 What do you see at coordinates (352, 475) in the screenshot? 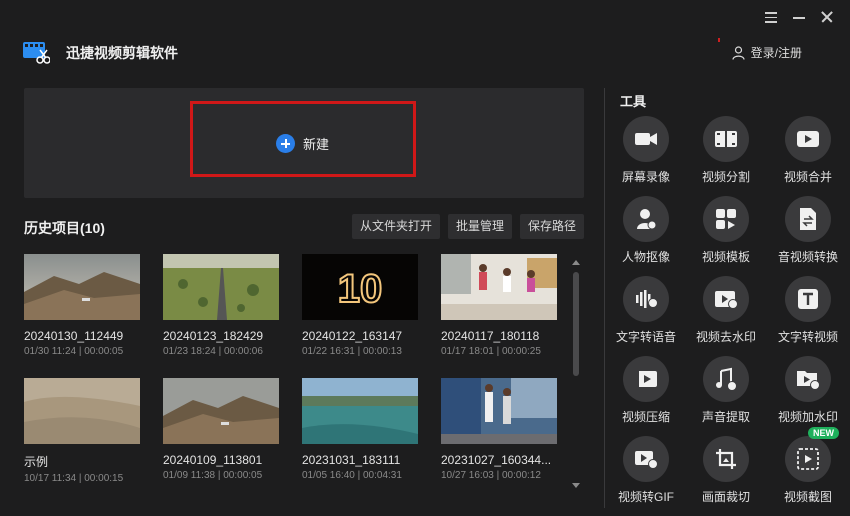
I see `project-meta: 01/05 16:40 | 00:04:31` at bounding box center [352, 475].